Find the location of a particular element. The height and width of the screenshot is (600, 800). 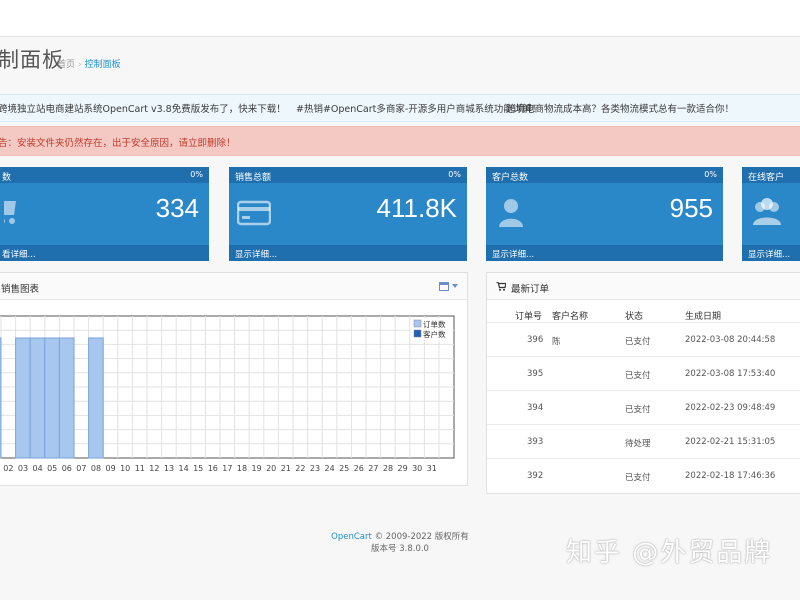

x-tick-label: 23 is located at coordinates (315, 468).